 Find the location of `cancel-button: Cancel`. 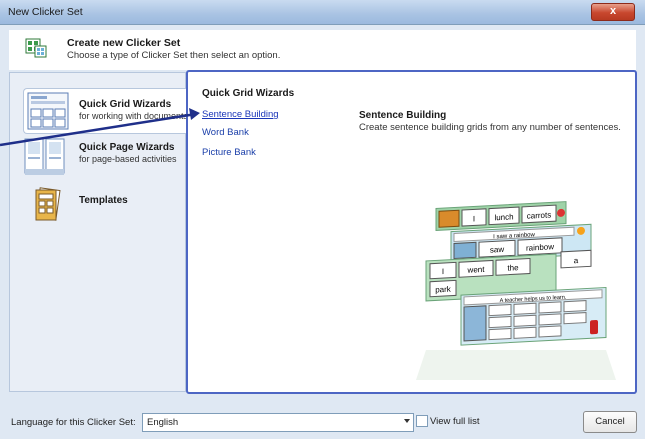

cancel-button: Cancel is located at coordinates (610, 422).